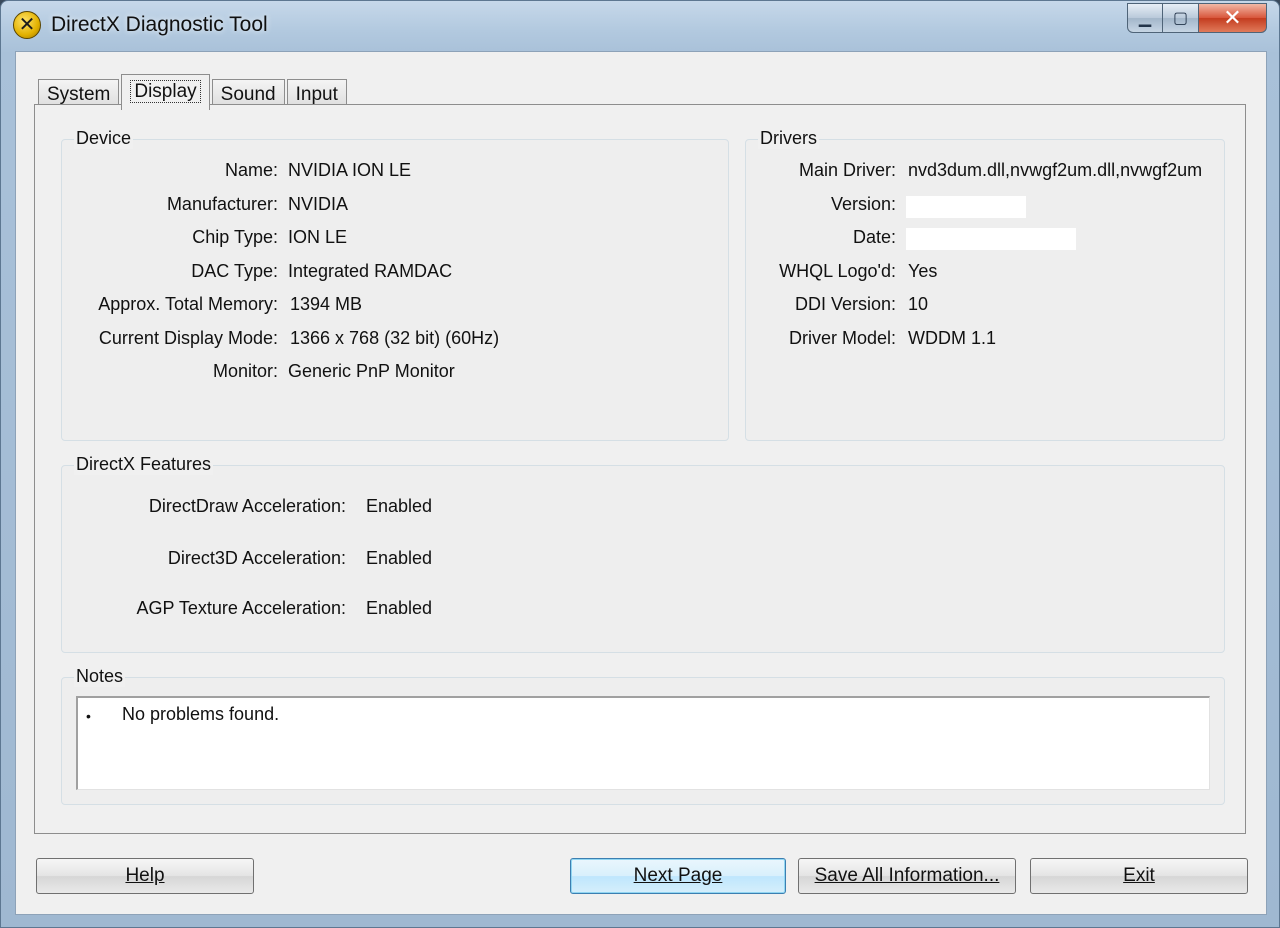  What do you see at coordinates (235, 237) in the screenshot?
I see `device-chip-type-label: Chip Type:` at bounding box center [235, 237].